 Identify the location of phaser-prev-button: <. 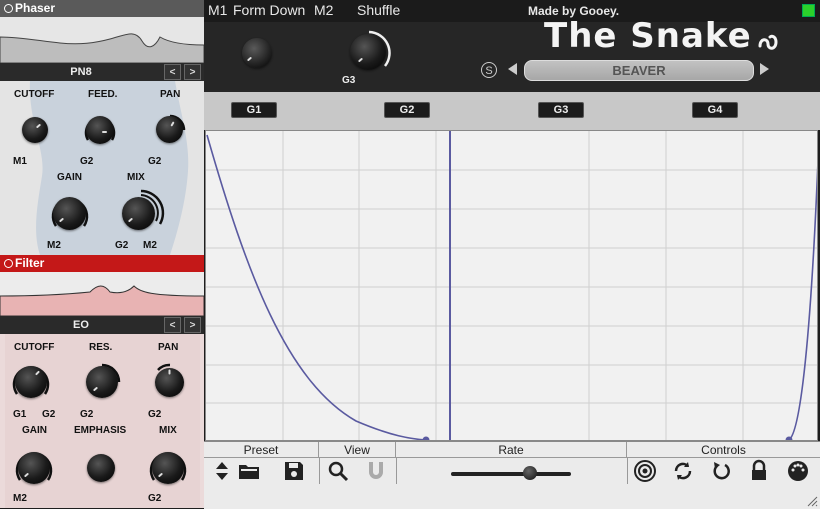
(172, 72).